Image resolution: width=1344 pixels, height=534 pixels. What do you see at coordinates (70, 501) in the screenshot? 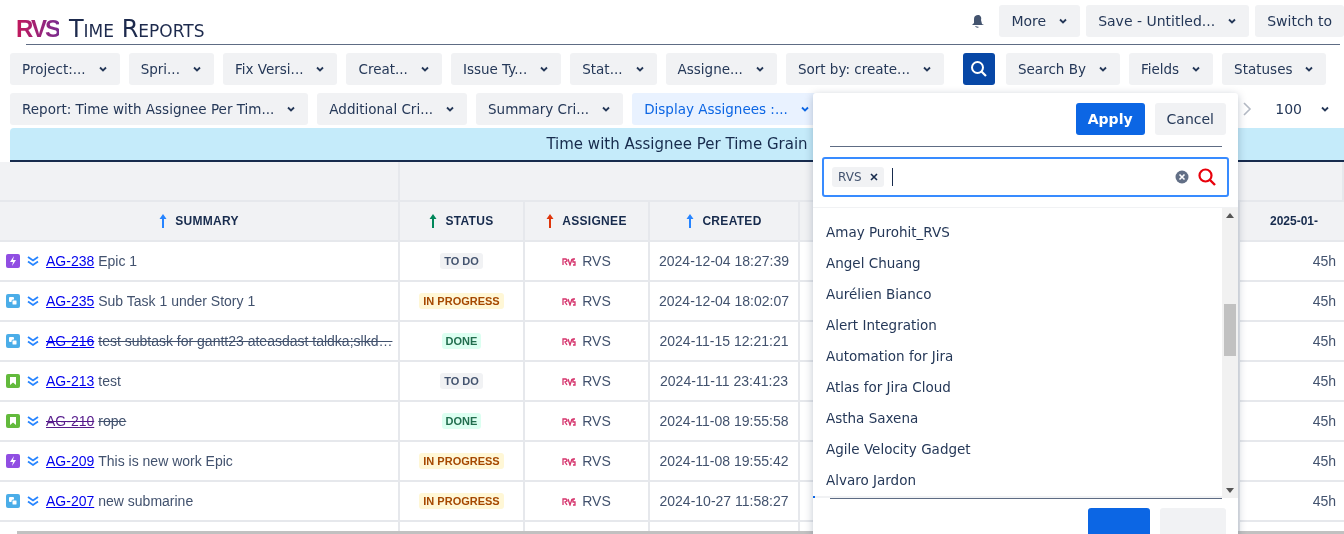
I see `issue-link: AG-207` at bounding box center [70, 501].